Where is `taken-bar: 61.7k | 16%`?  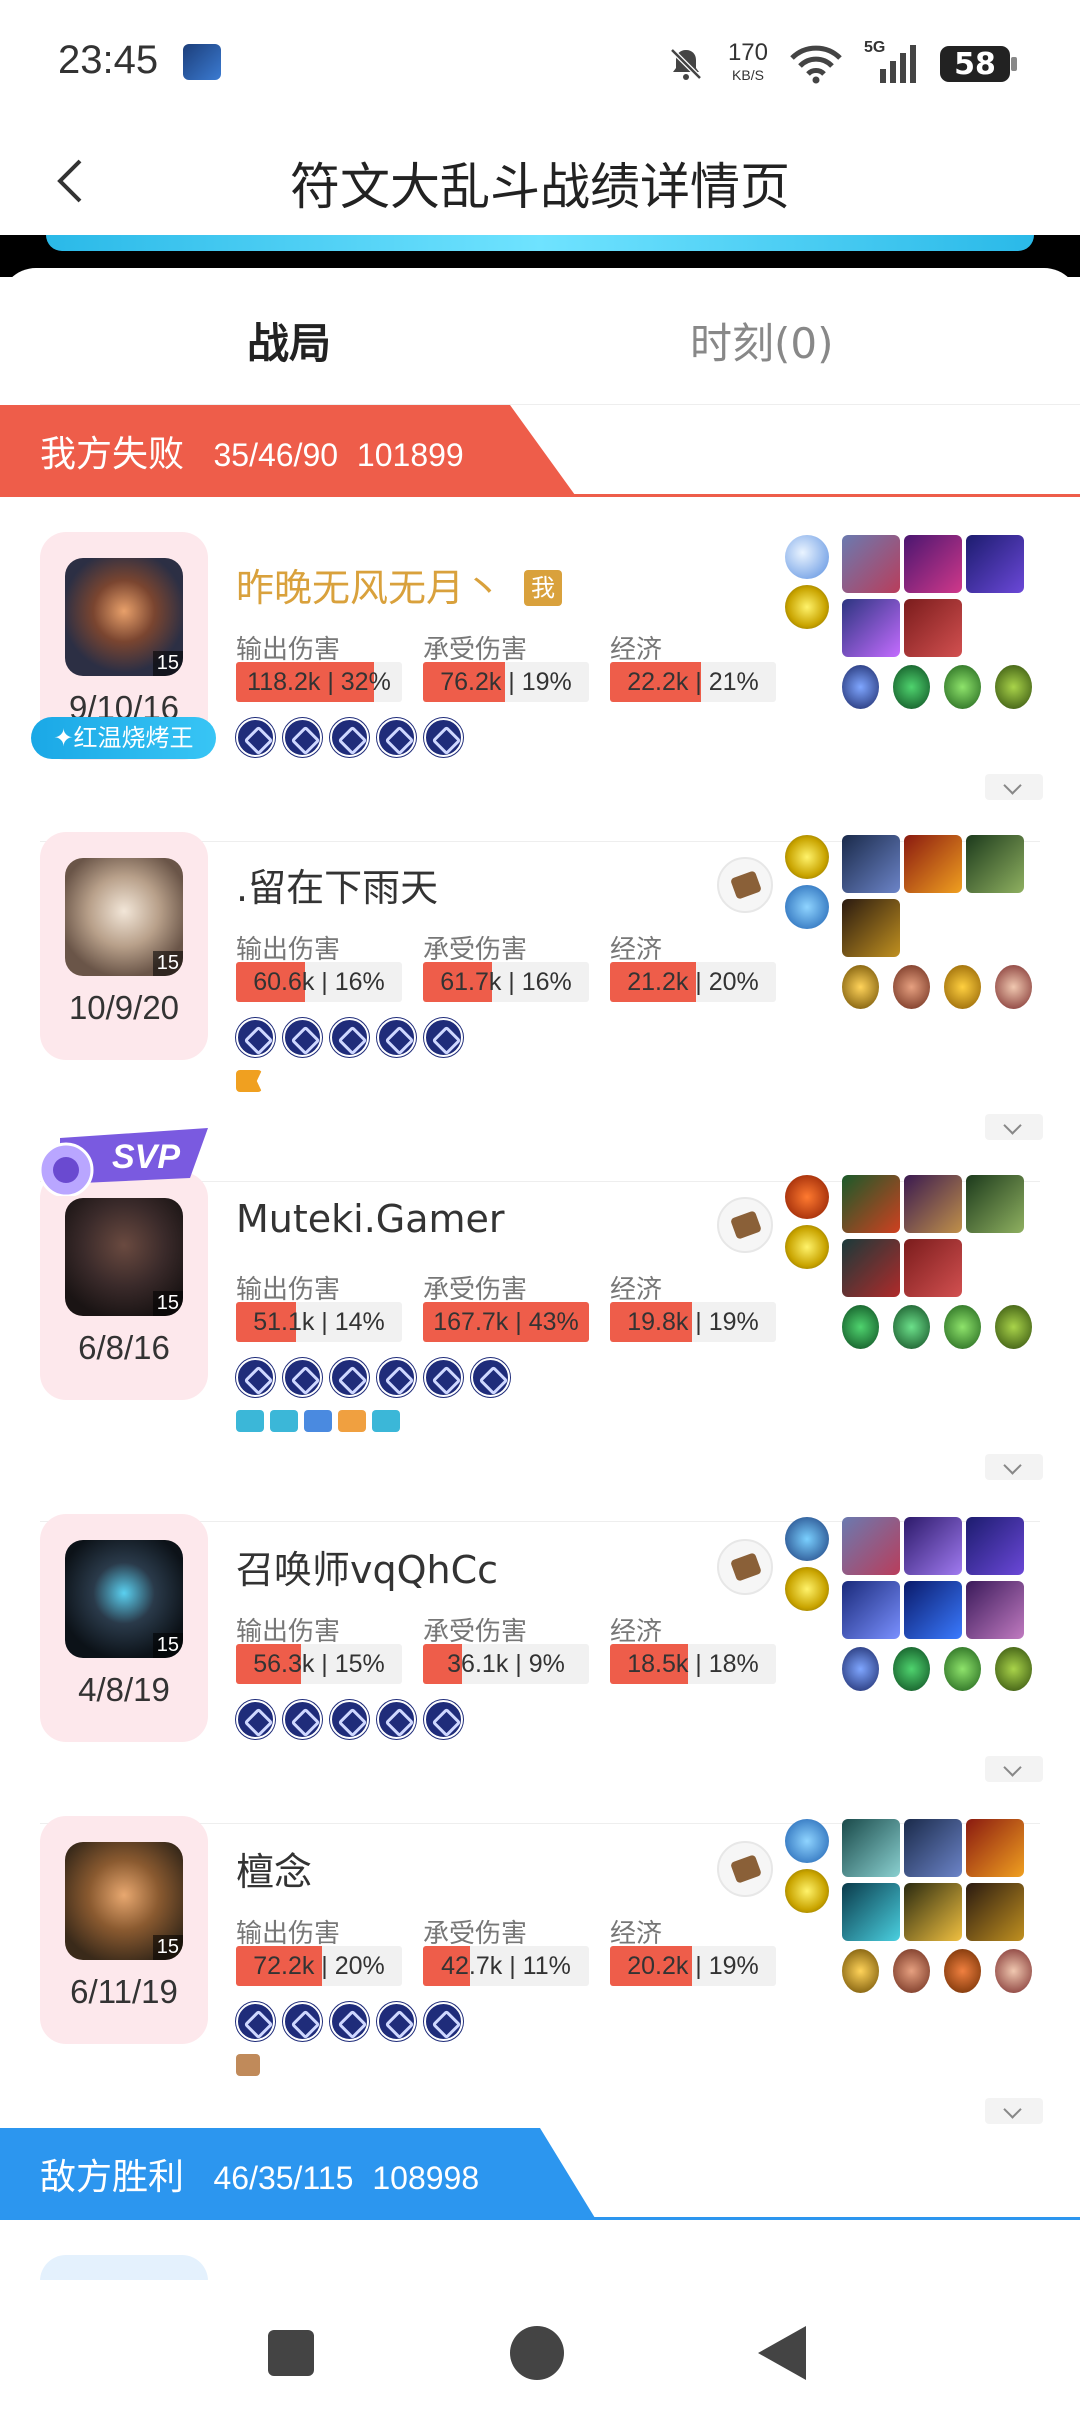 taken-bar: 61.7k | 16% is located at coordinates (506, 982).